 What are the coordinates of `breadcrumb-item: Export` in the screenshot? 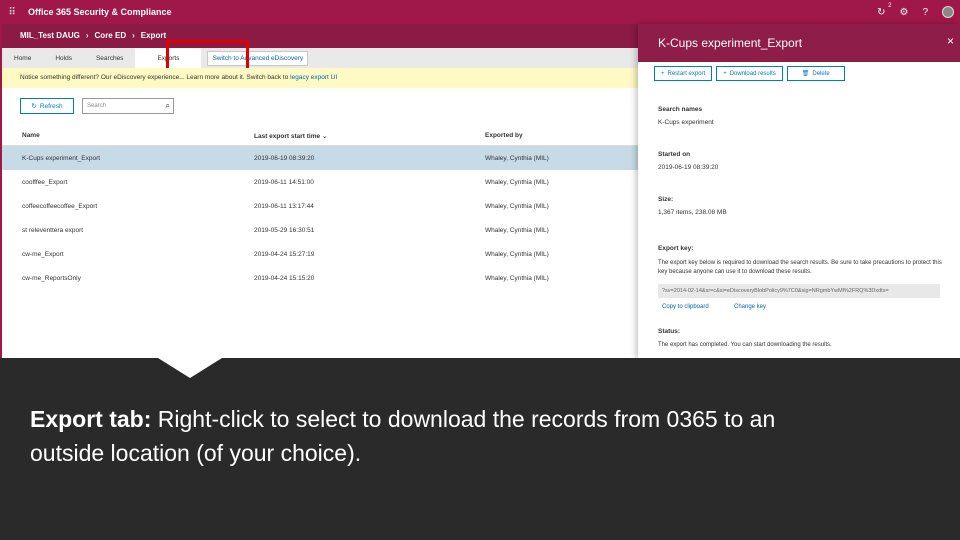 It's located at (153, 35).